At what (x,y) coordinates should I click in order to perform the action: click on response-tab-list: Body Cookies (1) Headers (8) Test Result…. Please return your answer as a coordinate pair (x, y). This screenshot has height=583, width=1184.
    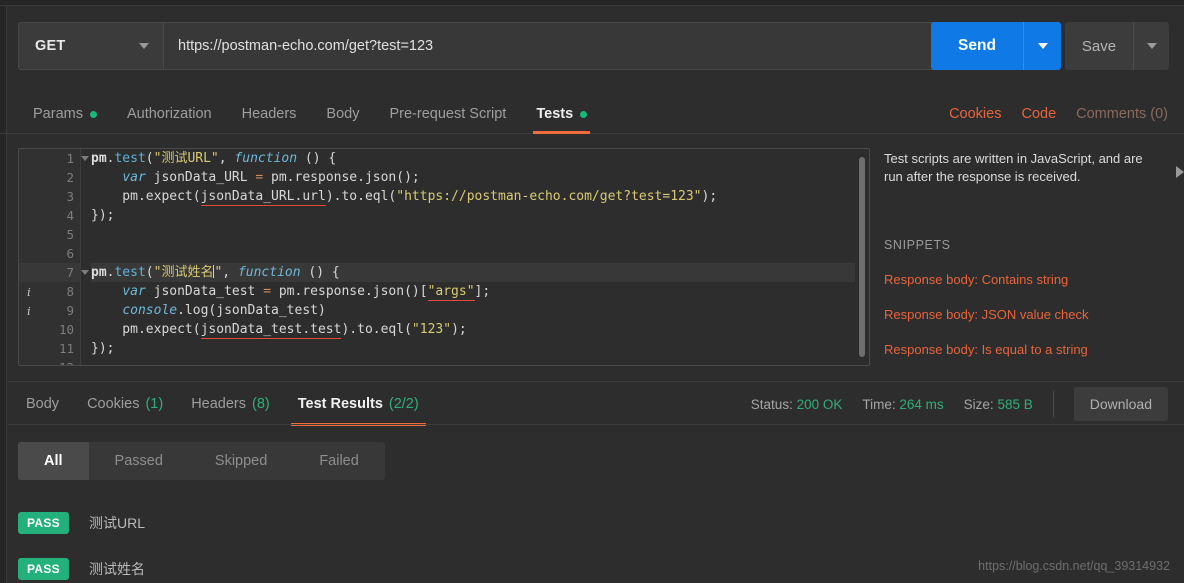
    Looking at the image, I should click on (222, 405).